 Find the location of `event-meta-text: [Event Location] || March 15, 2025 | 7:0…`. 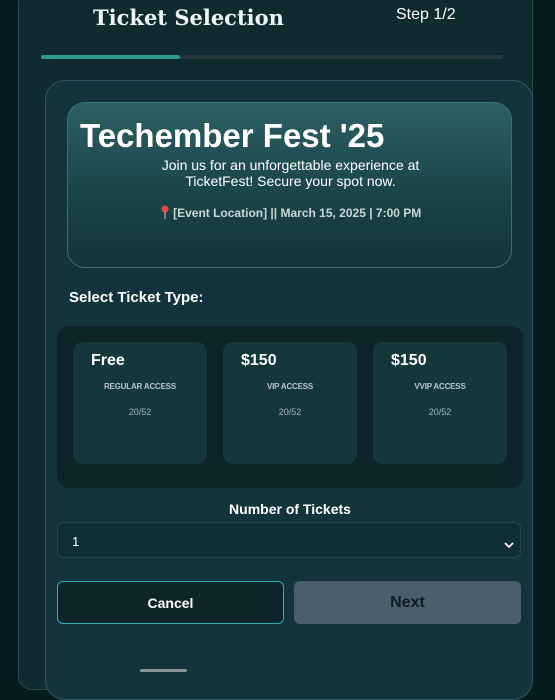

event-meta-text: [Event Location] || March 15, 2025 | 7:0… is located at coordinates (297, 213).